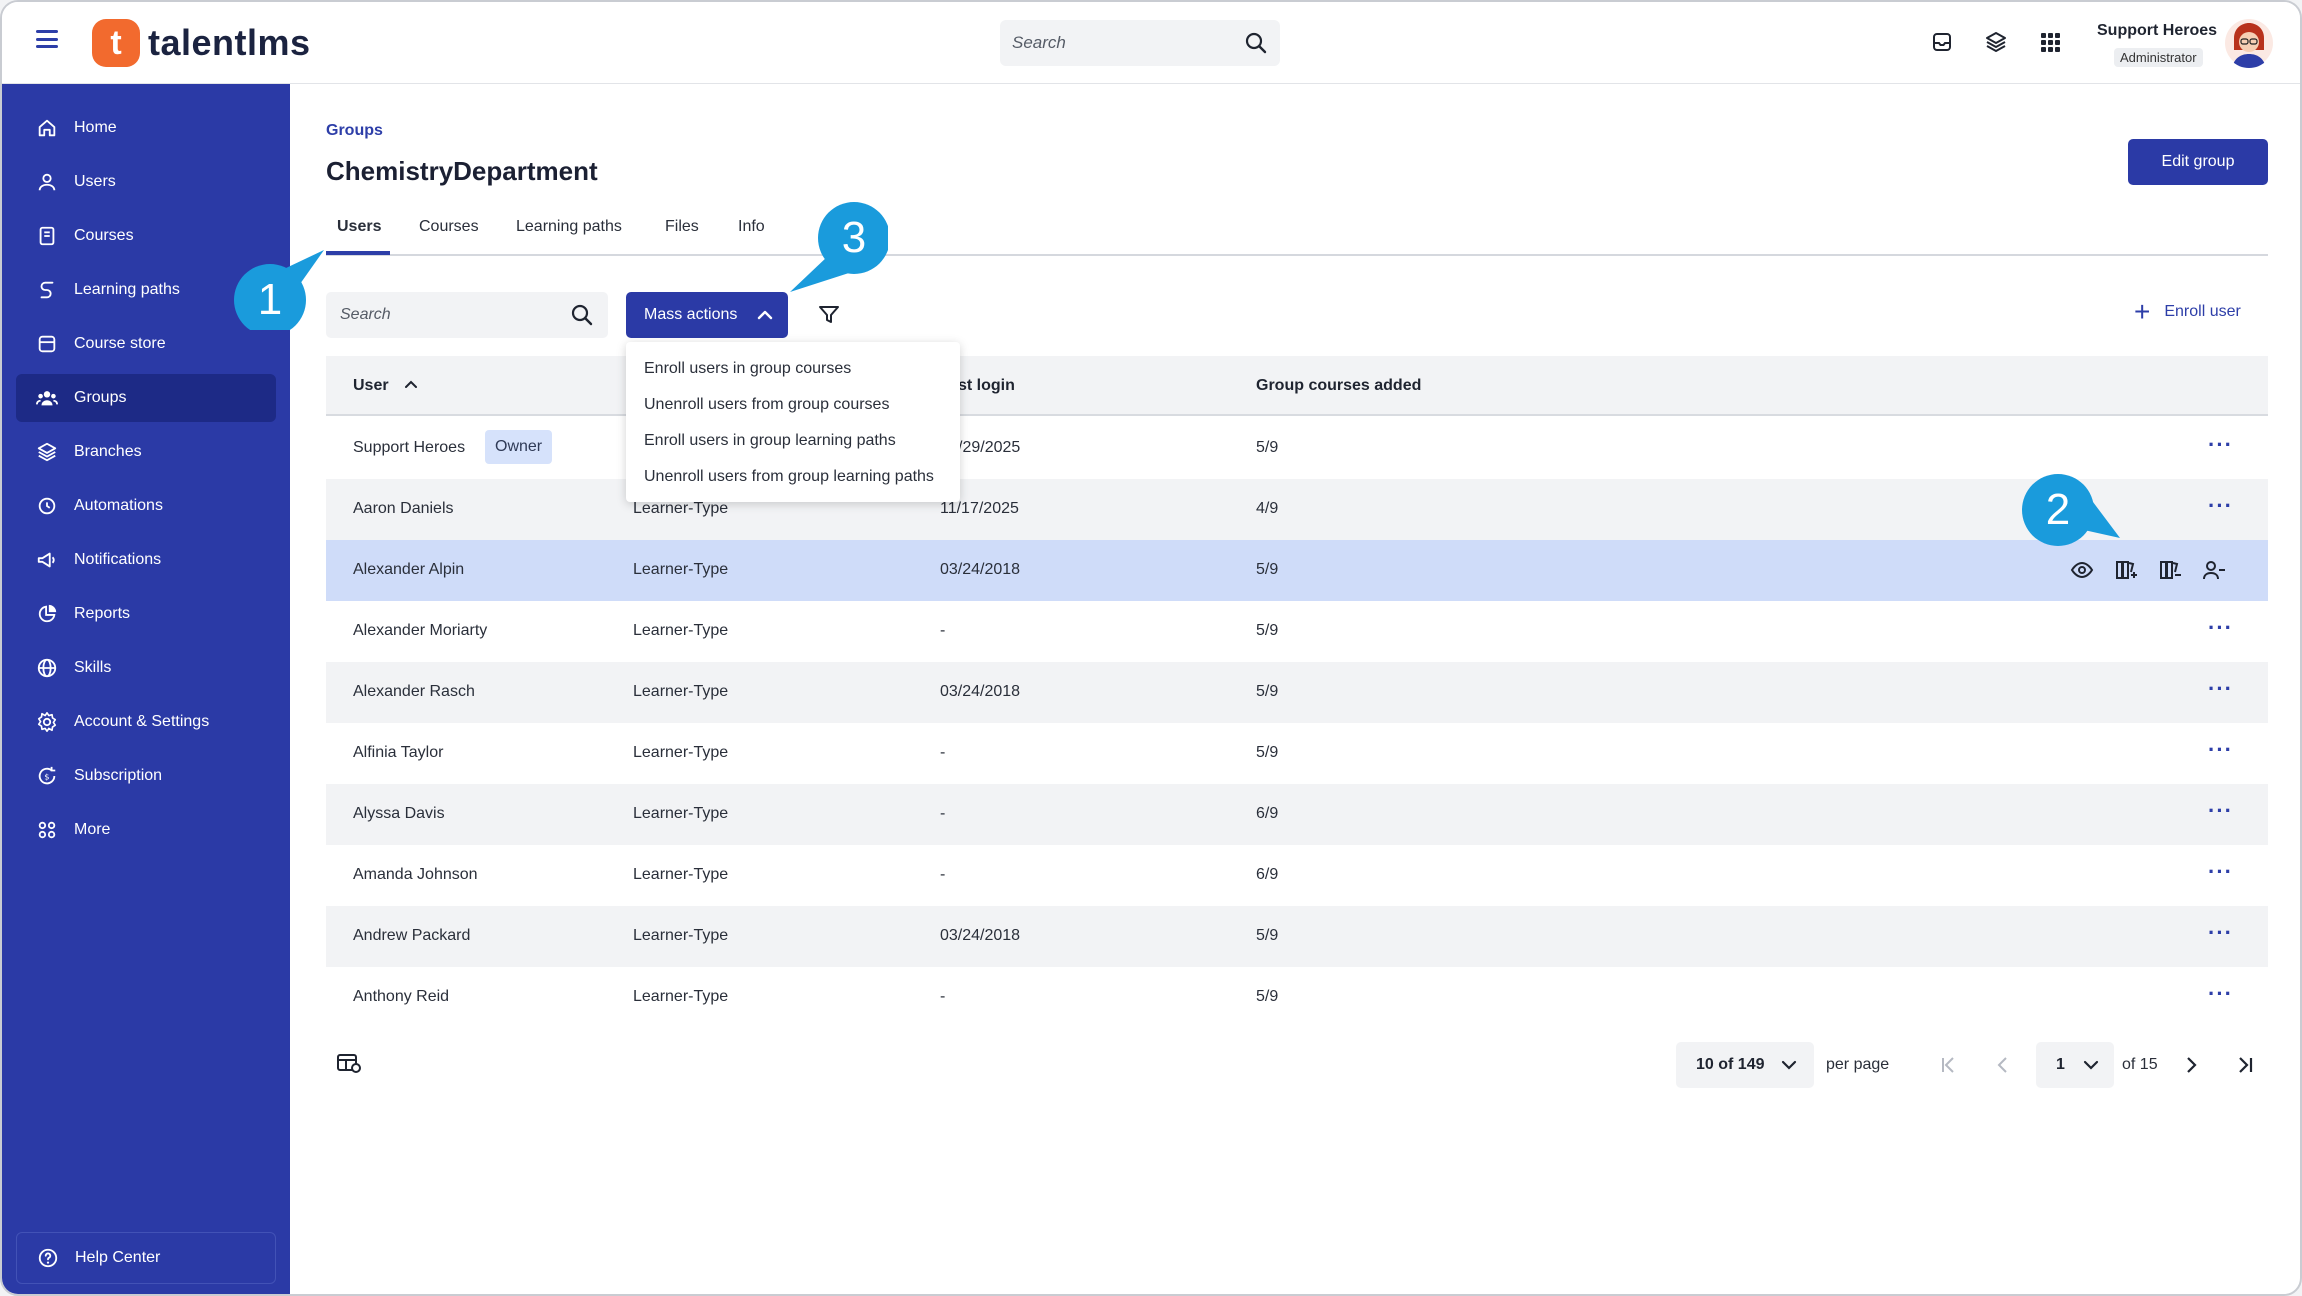 Image resolution: width=2302 pixels, height=1296 pixels. Describe the element at coordinates (1297, 997) in the screenshot. I see `table-row: Anthony Reid Learner-Type - 5/9 ···` at that location.